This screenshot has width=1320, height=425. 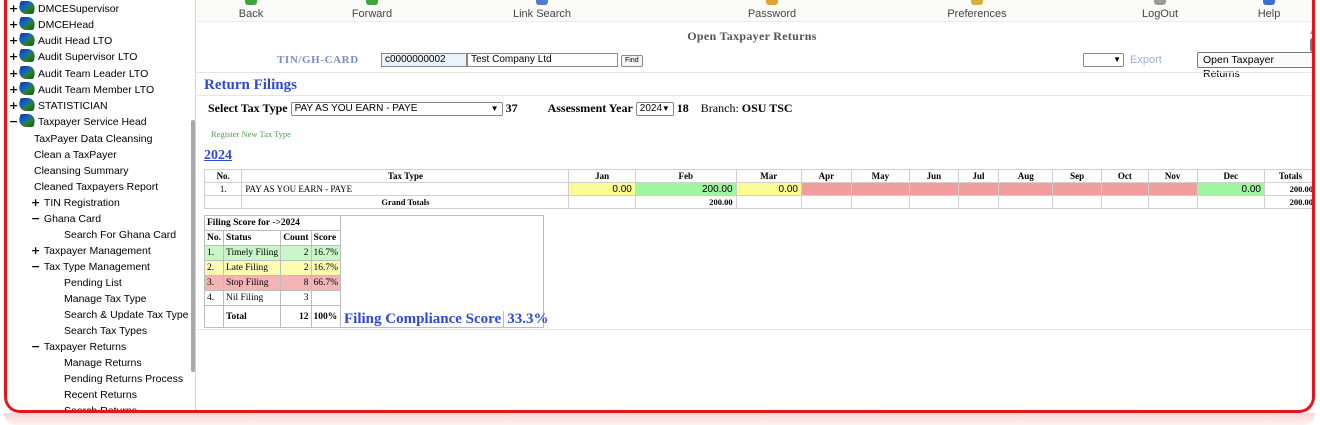 What do you see at coordinates (1077, 189) in the screenshot?
I see `month-cell-sep` at bounding box center [1077, 189].